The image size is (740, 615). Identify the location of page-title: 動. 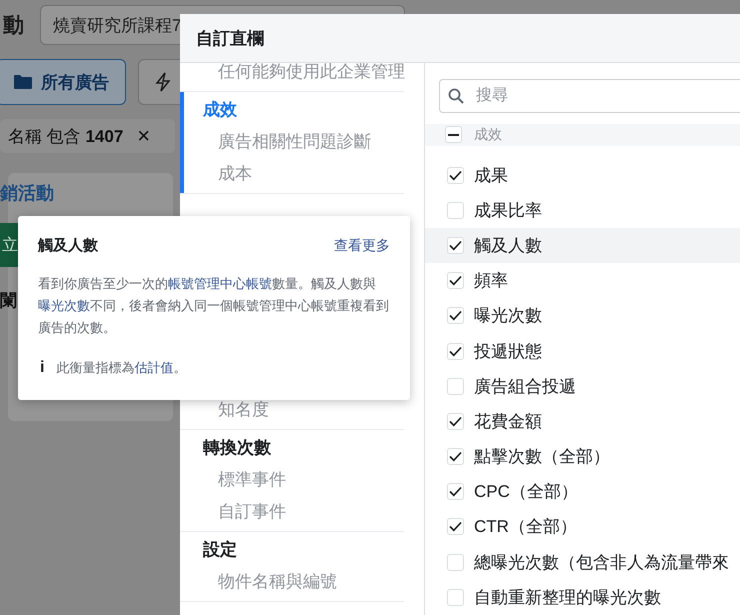
(13, 26).